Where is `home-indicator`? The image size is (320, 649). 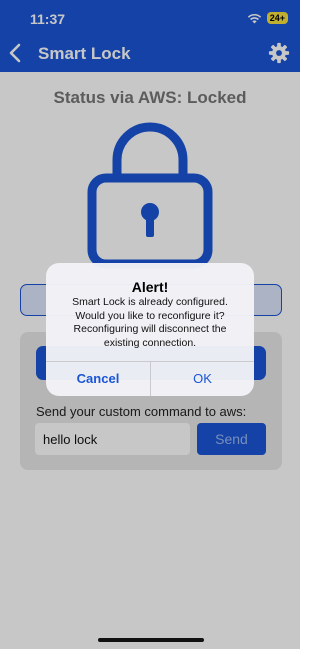
home-indicator is located at coordinates (151, 640).